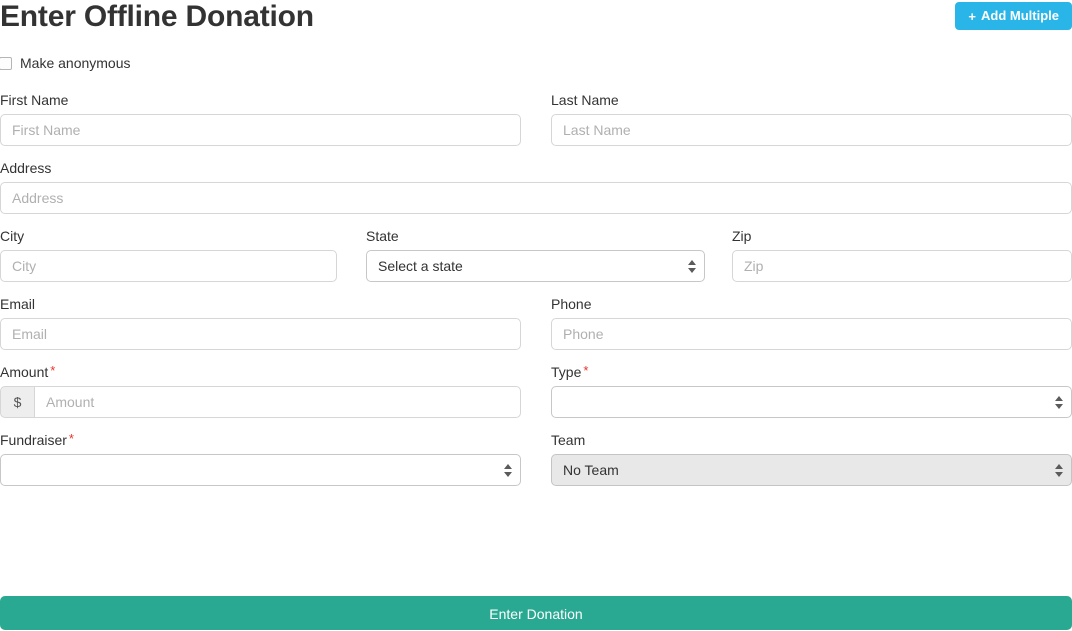  I want to click on zip-label: Zip, so click(742, 236).